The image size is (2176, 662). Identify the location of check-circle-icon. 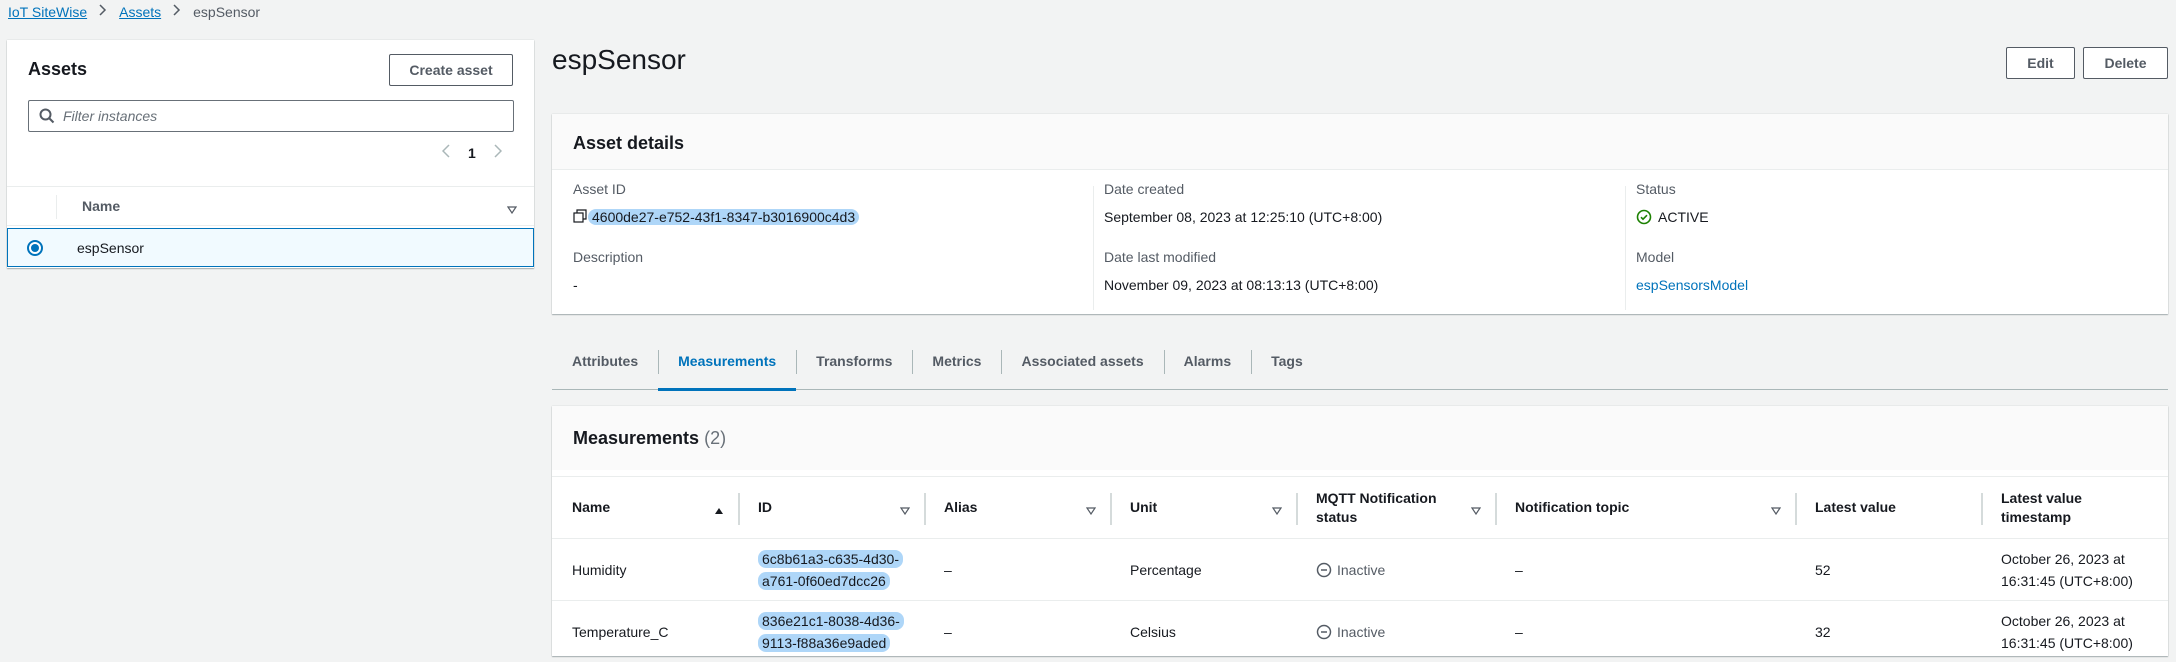
(1644, 217).